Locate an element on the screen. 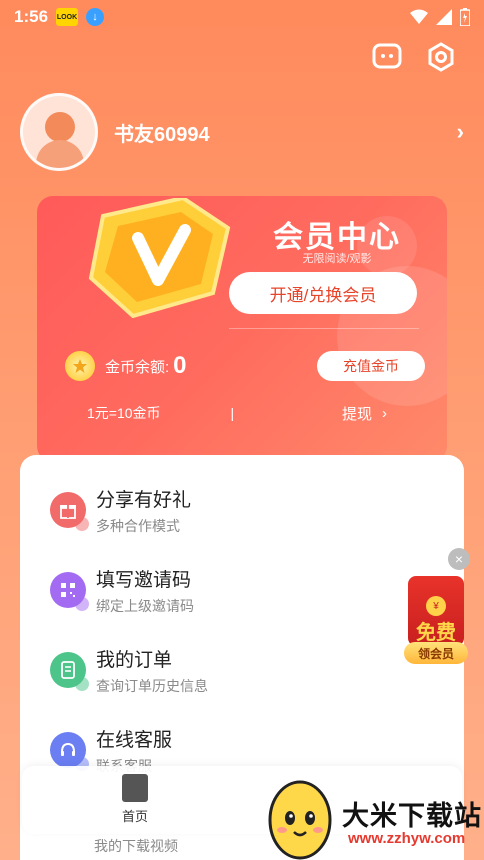 Image resolution: width=484 pixels, height=860 pixels. tab-home: 首页 is located at coordinates (135, 799).